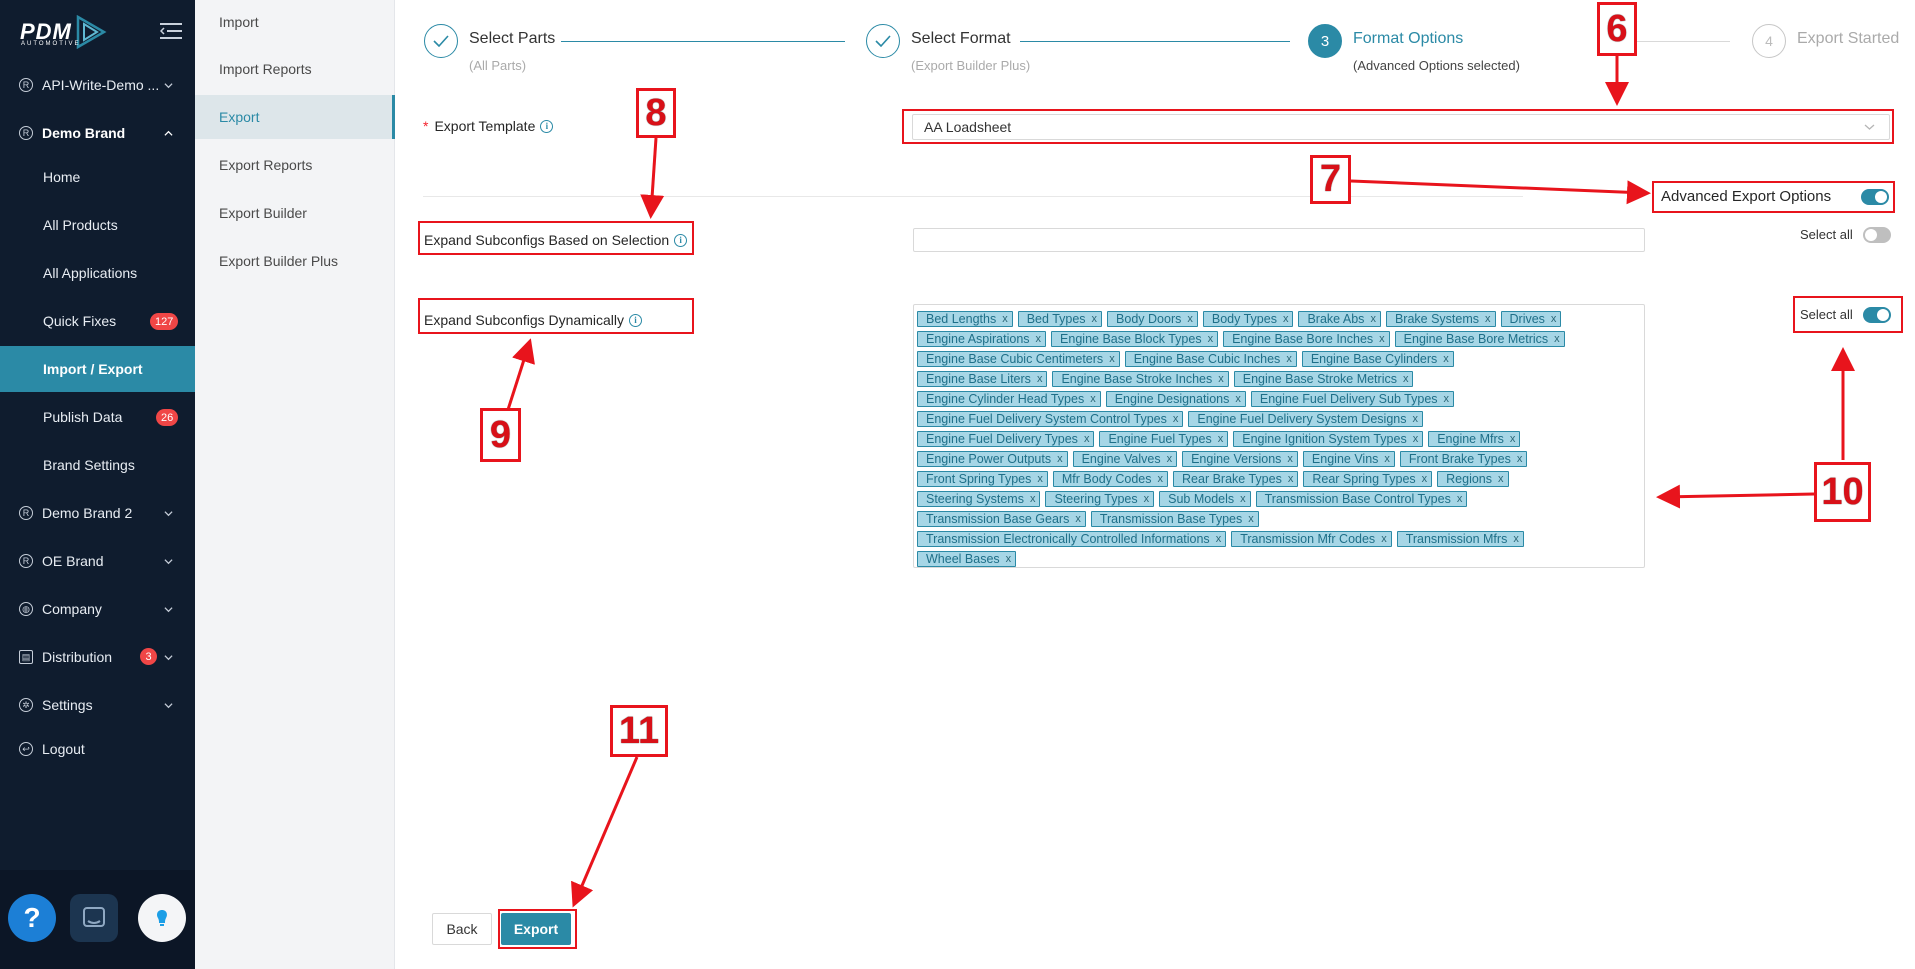 The width and height of the screenshot is (1915, 969). Describe the element at coordinates (26, 749) in the screenshot. I see `logout-icon: ↩` at that location.